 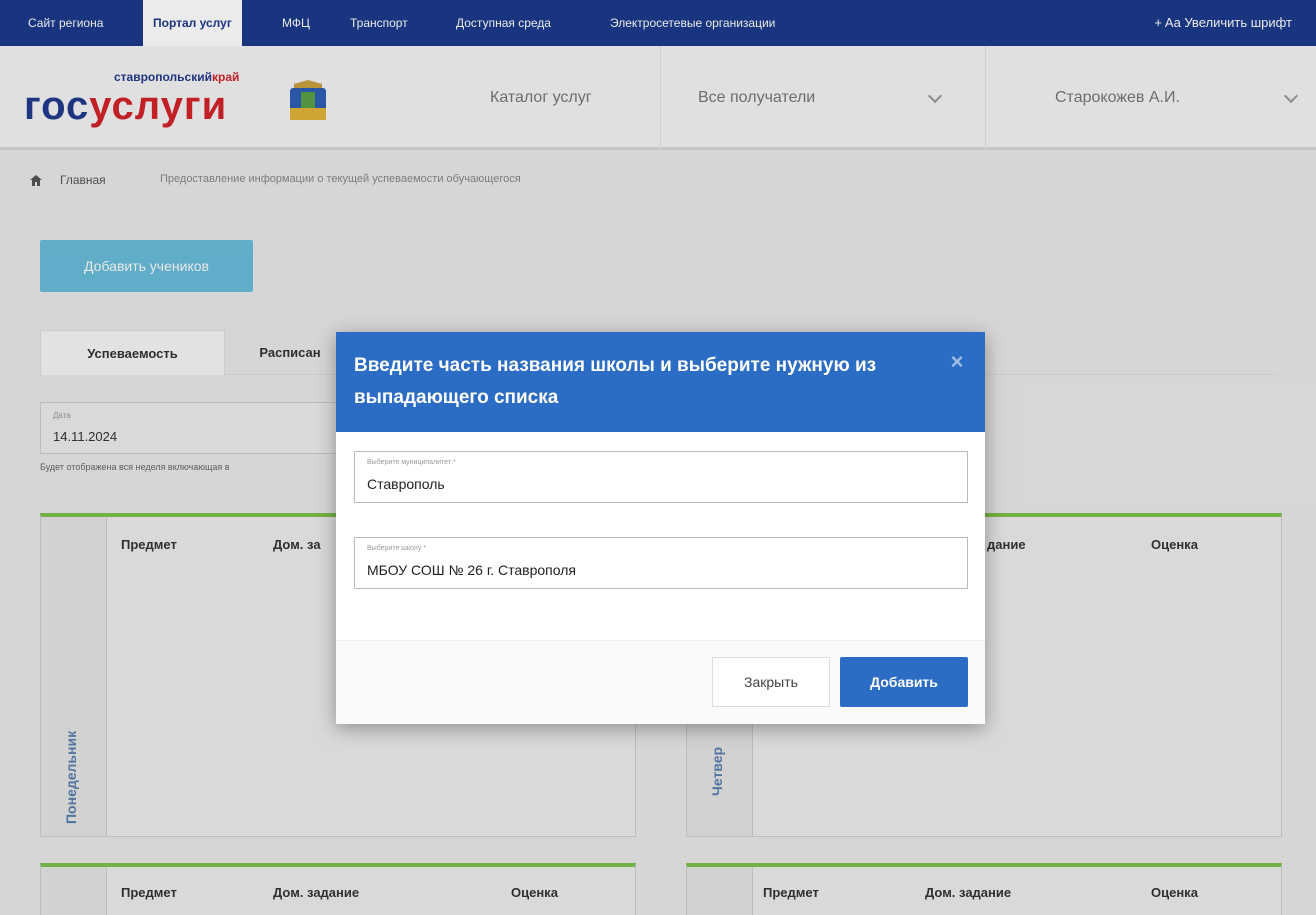 I want to click on municipality-field: Выберите муниципалитет * Ставрополь, so click(x=661, y=477).